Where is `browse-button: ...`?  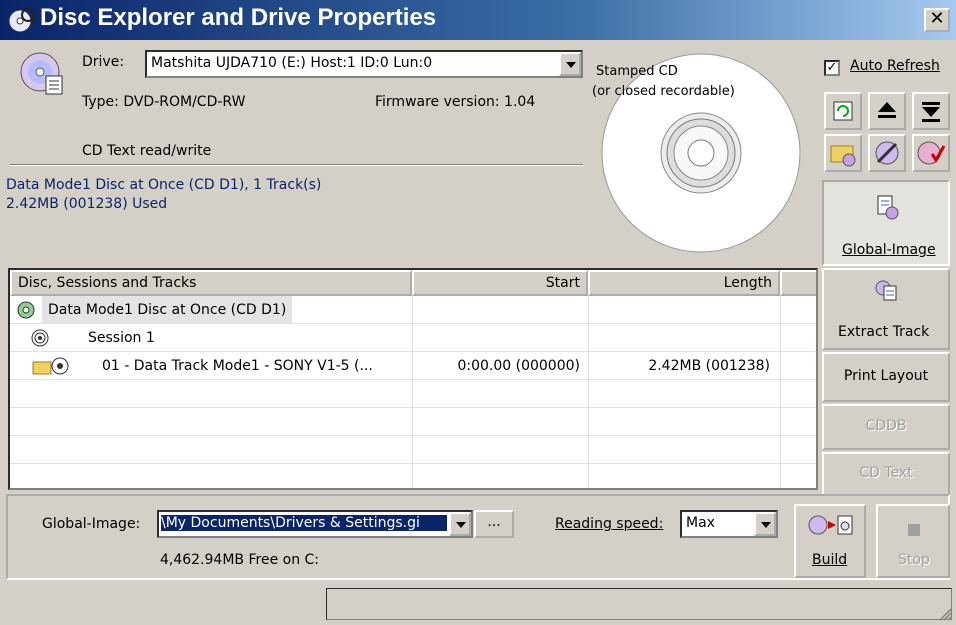 browse-button: ... is located at coordinates (494, 524).